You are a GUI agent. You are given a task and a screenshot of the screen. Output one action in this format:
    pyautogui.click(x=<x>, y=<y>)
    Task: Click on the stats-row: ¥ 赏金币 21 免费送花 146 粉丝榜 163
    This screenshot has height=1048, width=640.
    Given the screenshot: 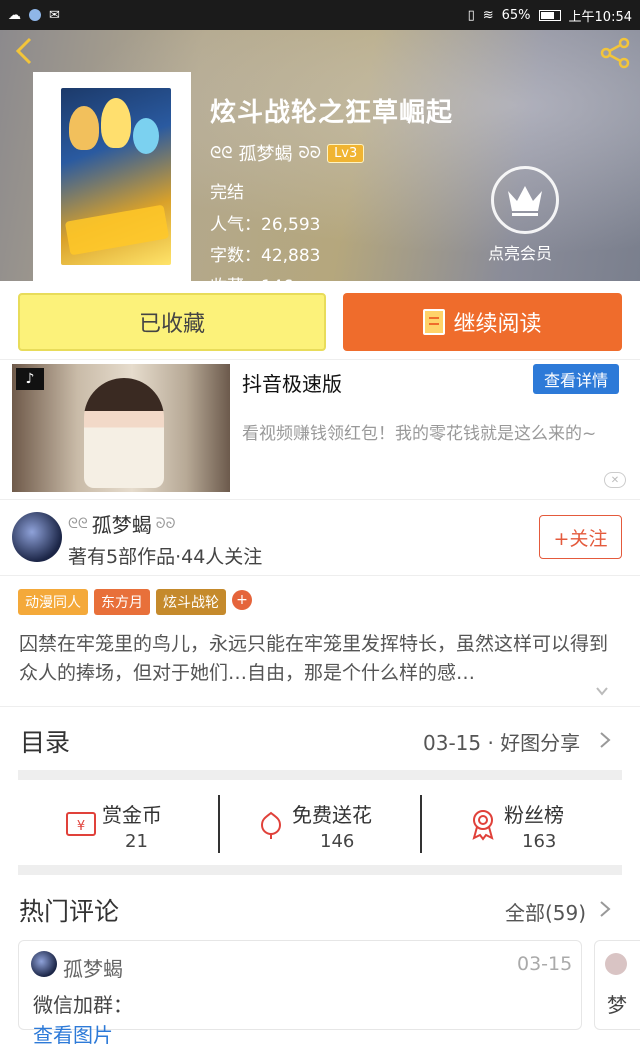 What is the action you would take?
    pyautogui.click(x=320, y=825)
    